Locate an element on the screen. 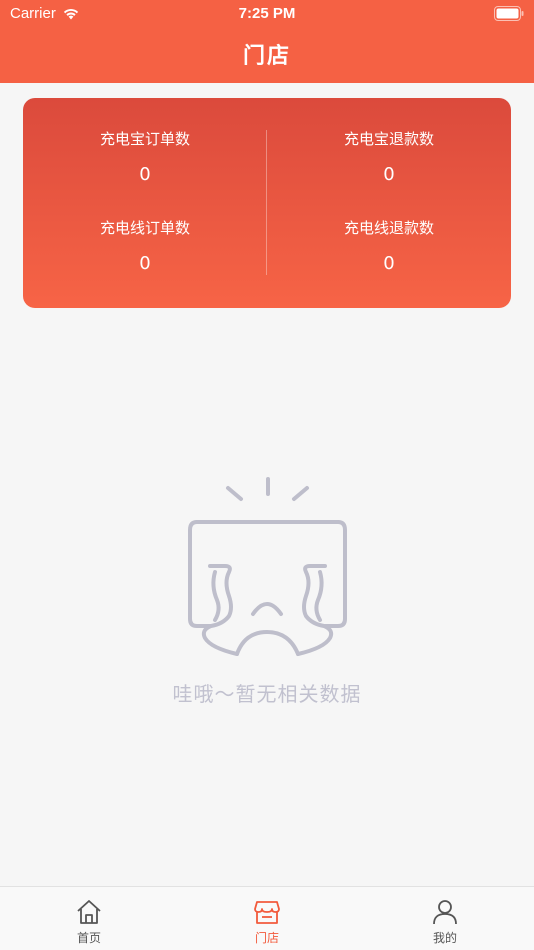 The image size is (534, 950). card-divider is located at coordinates (266, 202).